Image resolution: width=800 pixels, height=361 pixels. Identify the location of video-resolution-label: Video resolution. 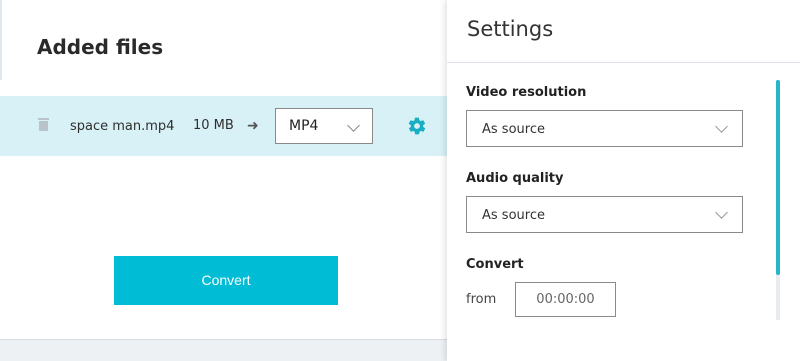
(526, 92).